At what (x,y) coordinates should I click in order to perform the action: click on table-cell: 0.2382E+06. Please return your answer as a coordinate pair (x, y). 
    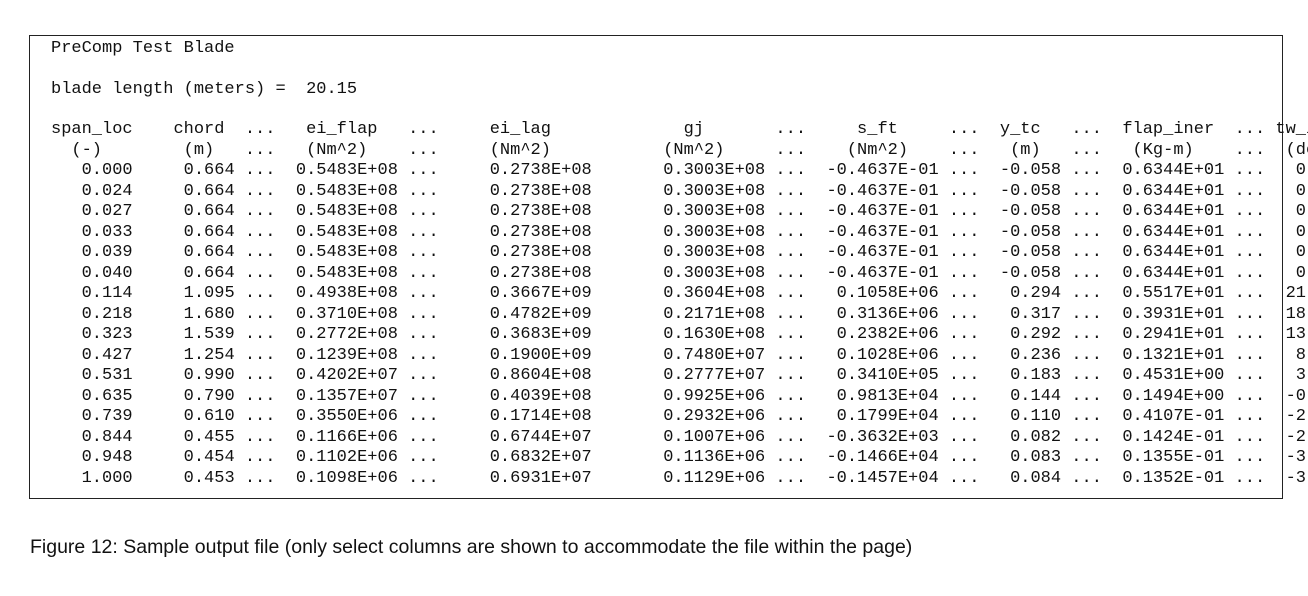
    Looking at the image, I should click on (887, 334).